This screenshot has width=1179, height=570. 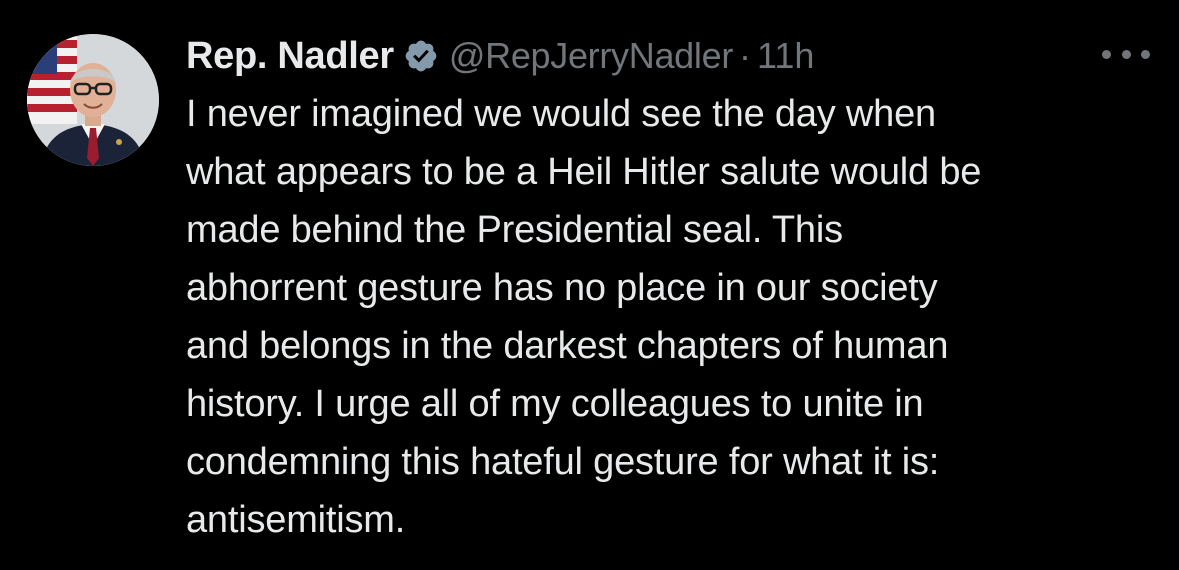 I want to click on tweet-text-line: antisemitism., so click(x=296, y=520).